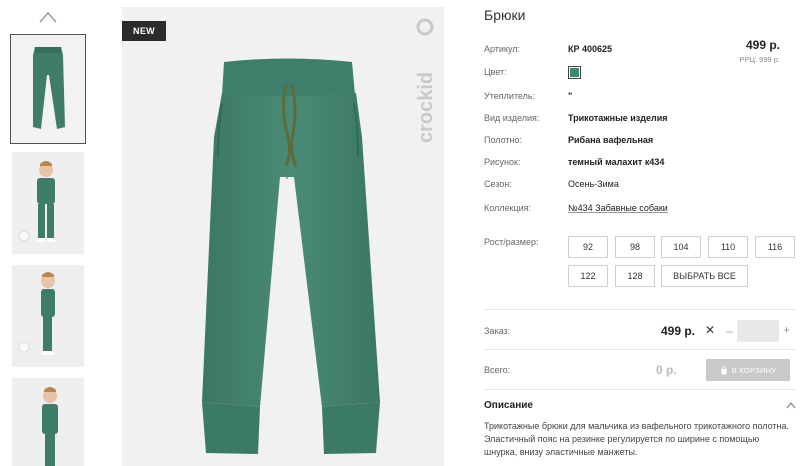  Describe the element at coordinates (759, 59) in the screenshot. I see `recommended-price: РРЦ: 999 р.` at that location.